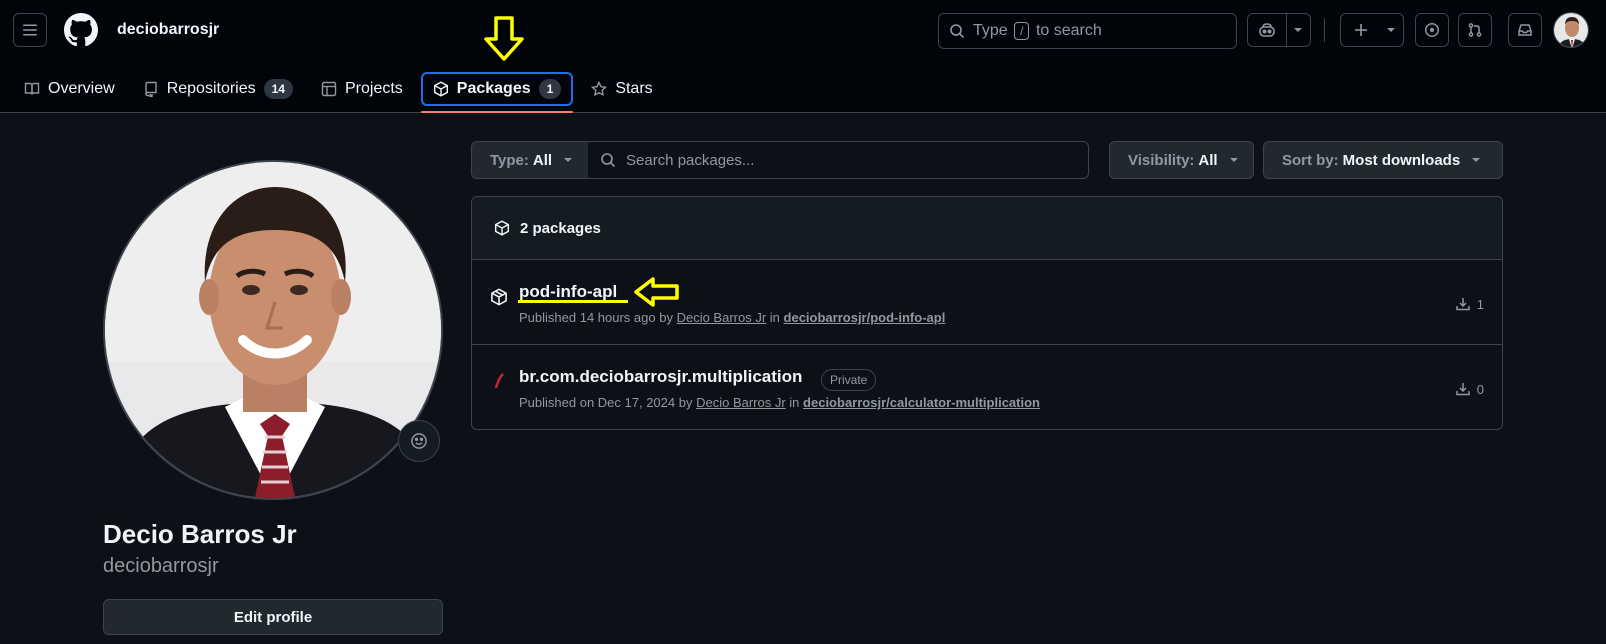 The width and height of the screenshot is (1606, 644). I want to click on repo-icon, so click(151, 89).